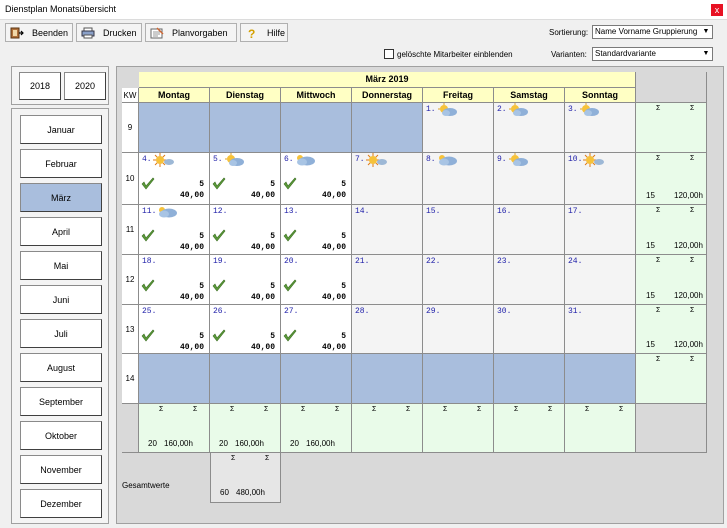 Image resolution: width=727 pixels, height=528 pixels. What do you see at coordinates (458, 329) in the screenshot?
I see `day-cell: 29.` at bounding box center [458, 329].